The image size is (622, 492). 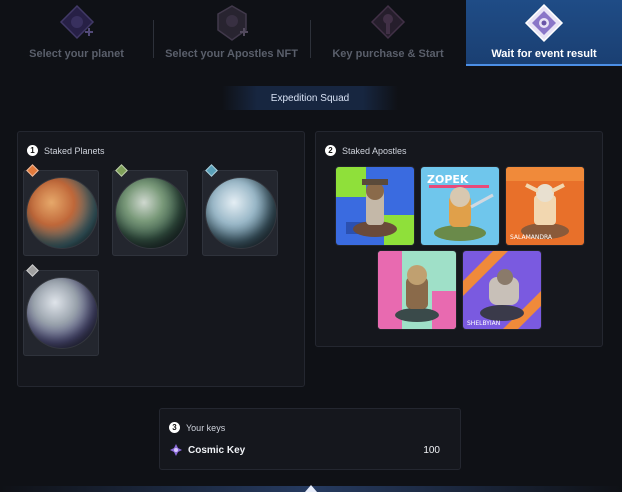 I want to click on apostle-step-icon, so click(x=232, y=23).